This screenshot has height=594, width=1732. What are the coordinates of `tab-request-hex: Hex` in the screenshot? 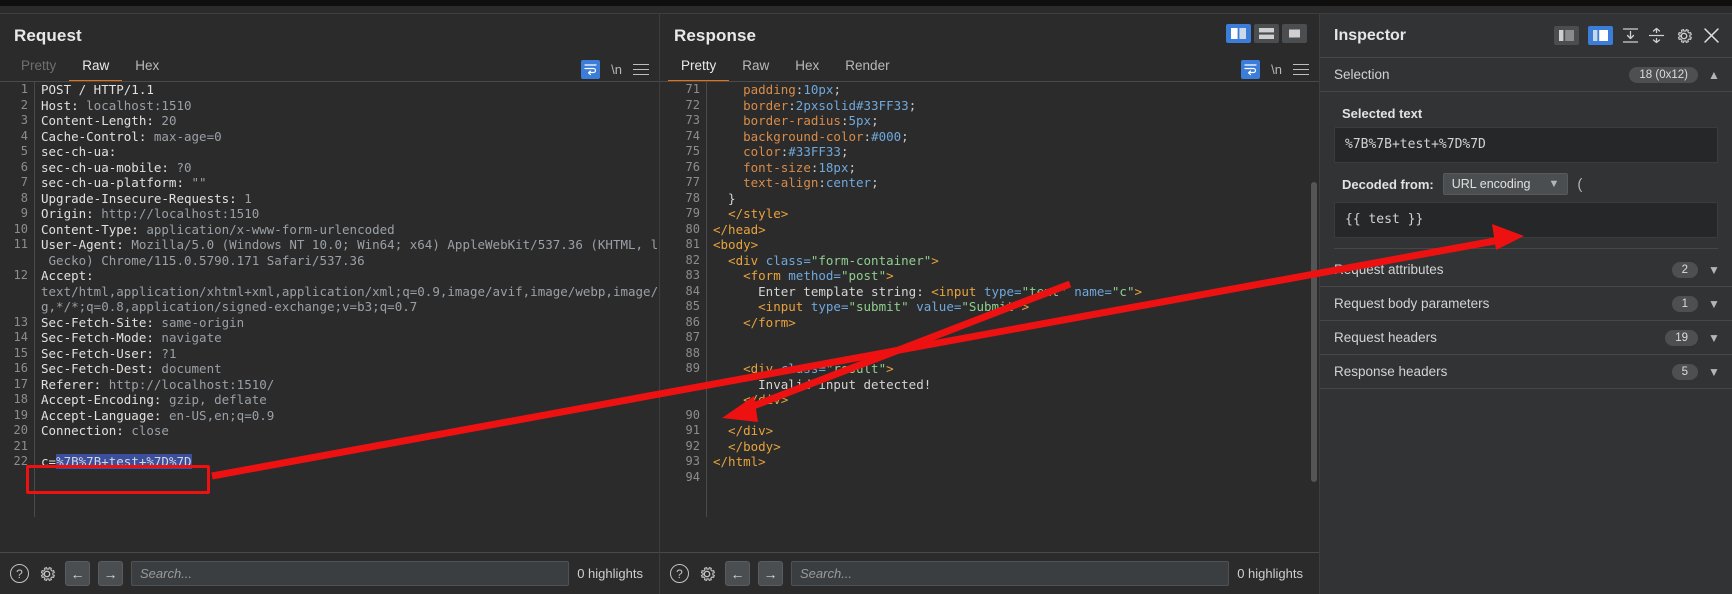 It's located at (147, 68).